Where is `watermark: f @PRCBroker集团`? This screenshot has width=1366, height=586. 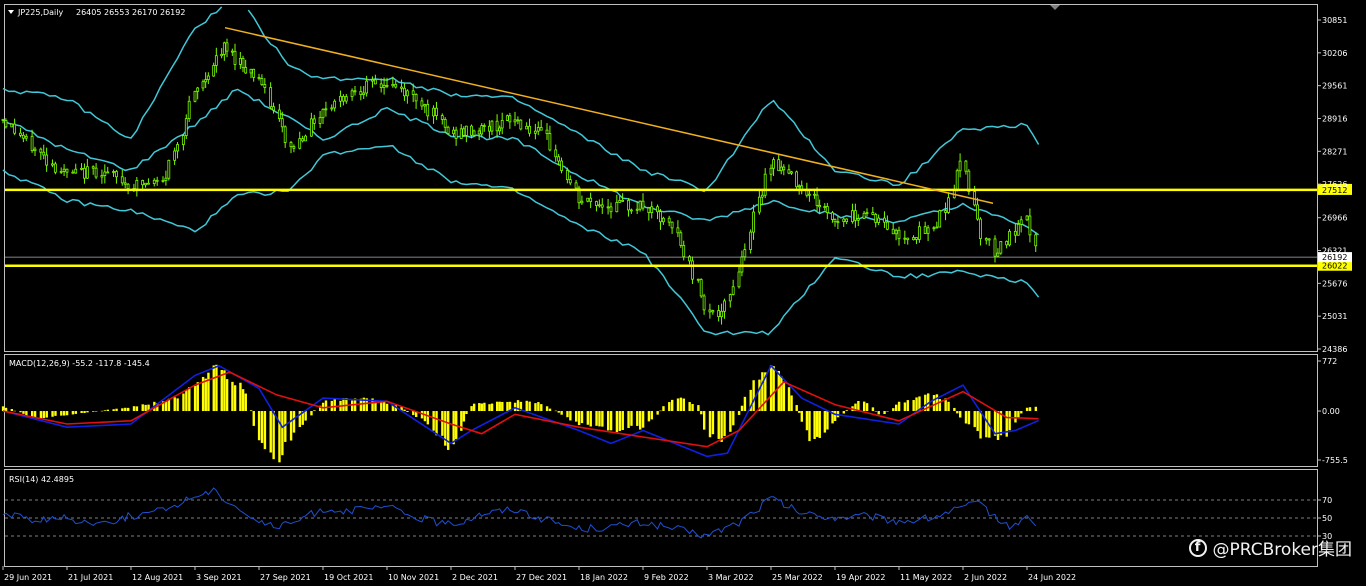
watermark: f @PRCBroker集团 is located at coordinates (1270, 547).